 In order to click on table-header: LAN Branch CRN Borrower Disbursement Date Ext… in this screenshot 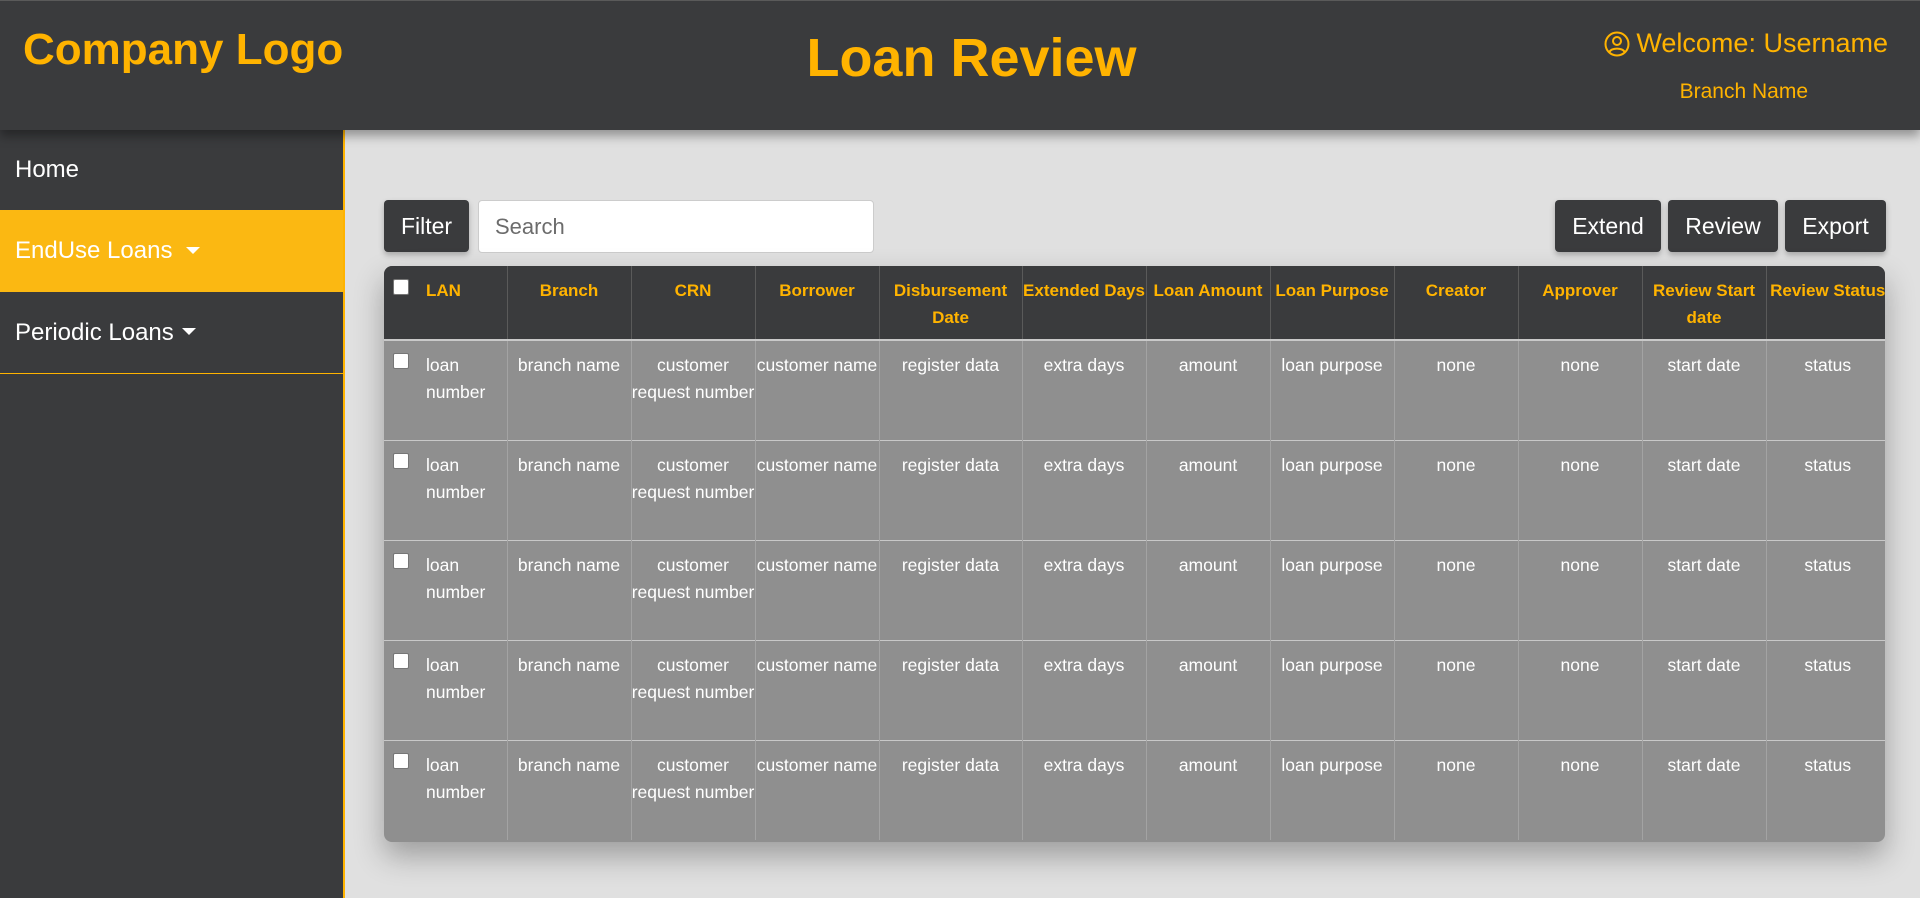, I will do `click(1134, 303)`.